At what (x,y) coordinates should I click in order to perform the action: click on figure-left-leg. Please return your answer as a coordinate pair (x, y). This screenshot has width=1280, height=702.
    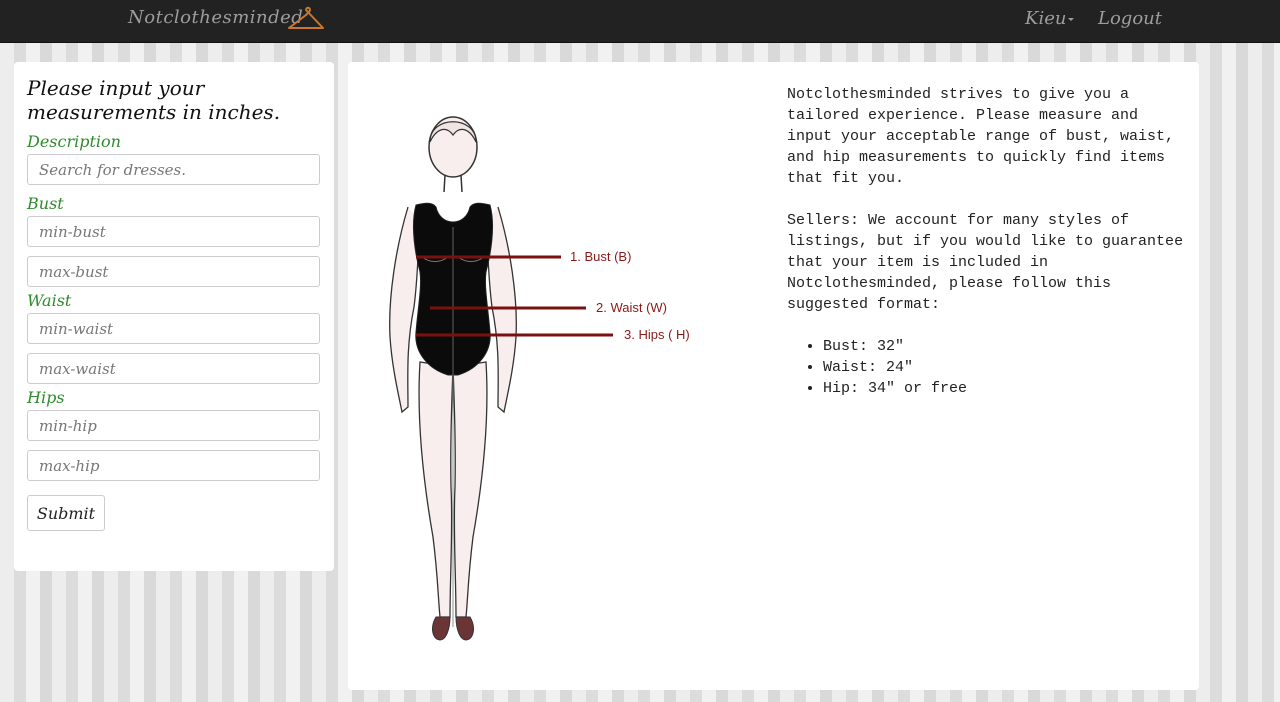
    Looking at the image, I should click on (436, 489).